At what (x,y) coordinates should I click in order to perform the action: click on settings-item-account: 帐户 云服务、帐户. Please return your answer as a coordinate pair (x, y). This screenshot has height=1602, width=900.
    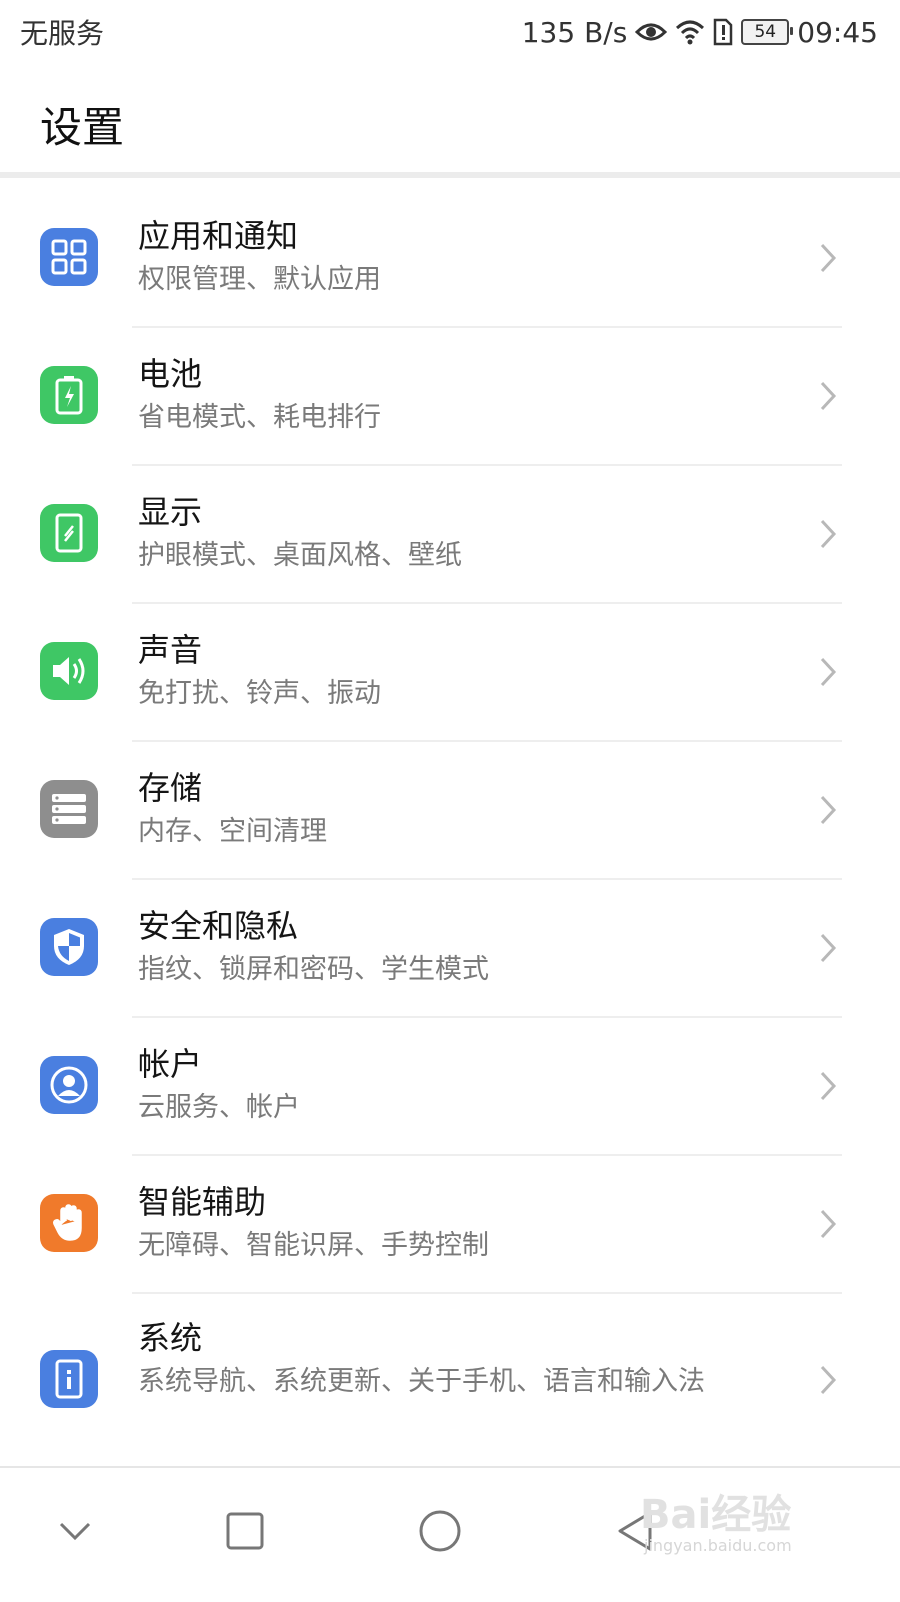
    Looking at the image, I should click on (450, 1087).